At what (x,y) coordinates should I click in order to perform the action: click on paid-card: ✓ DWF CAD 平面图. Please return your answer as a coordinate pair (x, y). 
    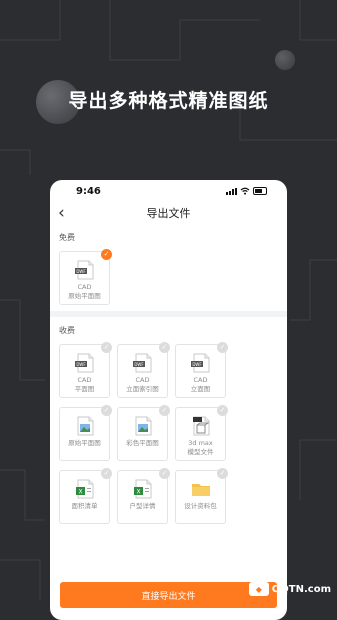
    Looking at the image, I should click on (85, 370).